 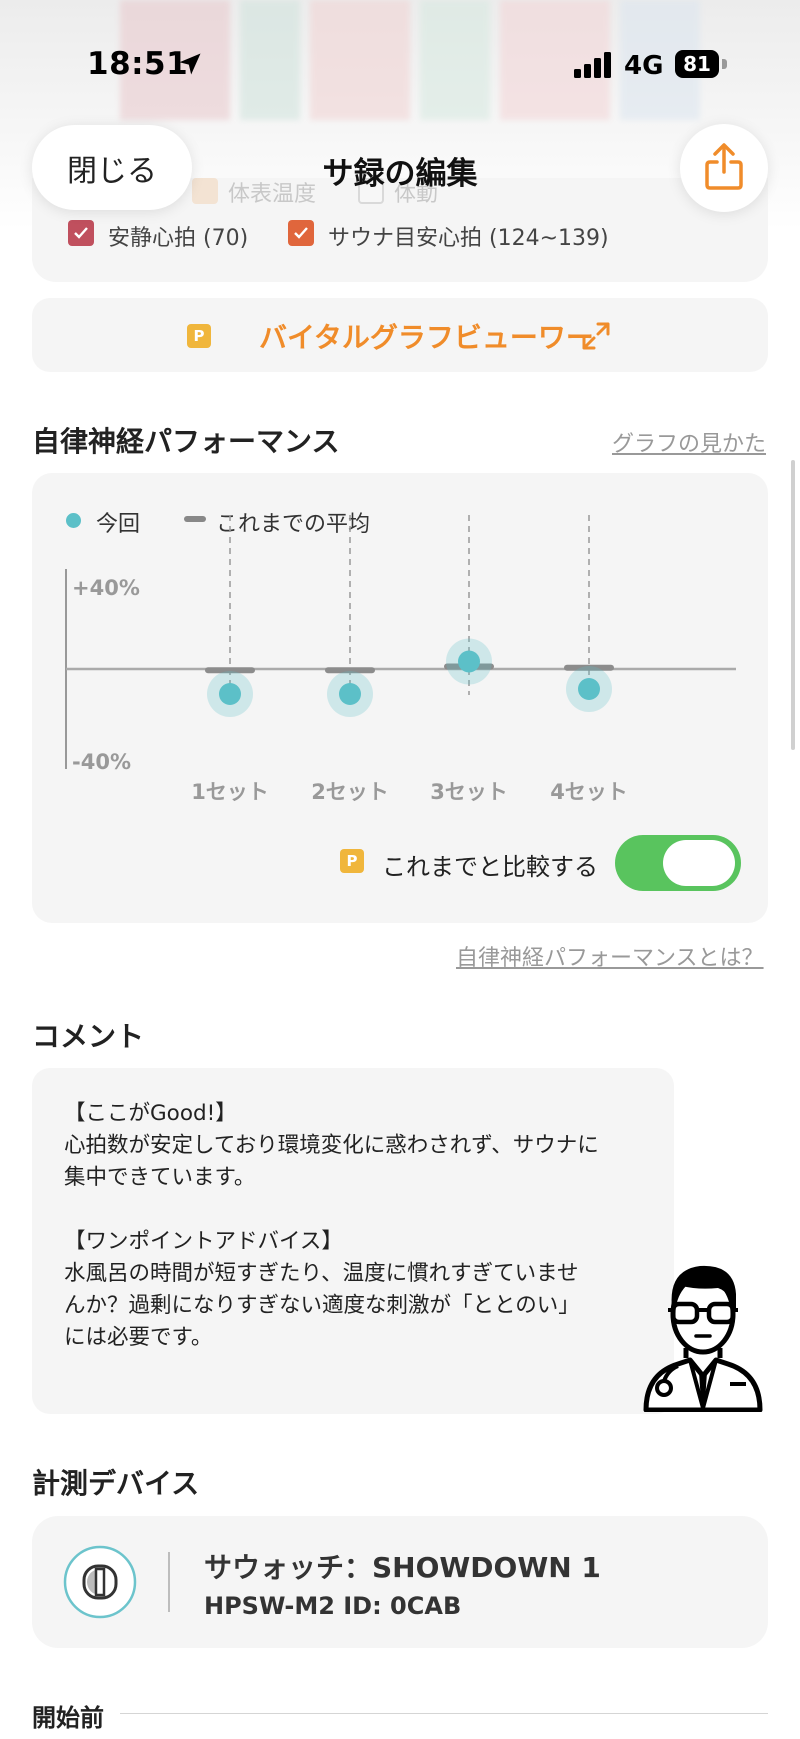 What do you see at coordinates (116, 1483) in the screenshot?
I see `device-section-title: 計測デバイス` at bounding box center [116, 1483].